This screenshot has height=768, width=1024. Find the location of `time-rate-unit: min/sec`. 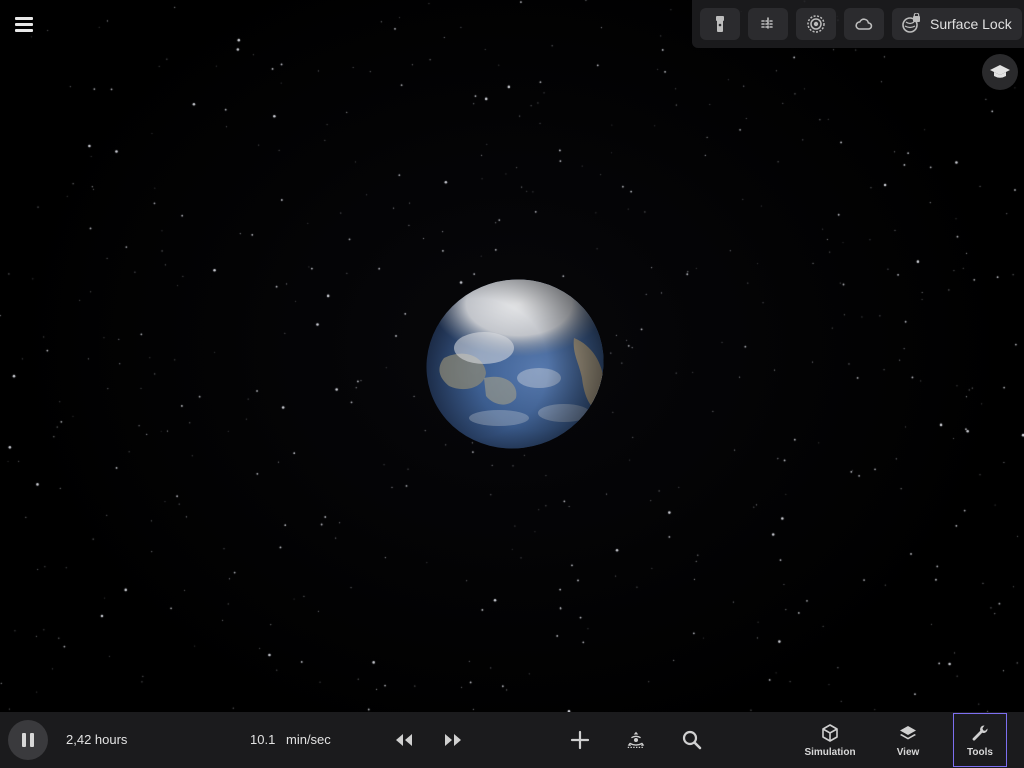

time-rate-unit: min/sec is located at coordinates (308, 739).